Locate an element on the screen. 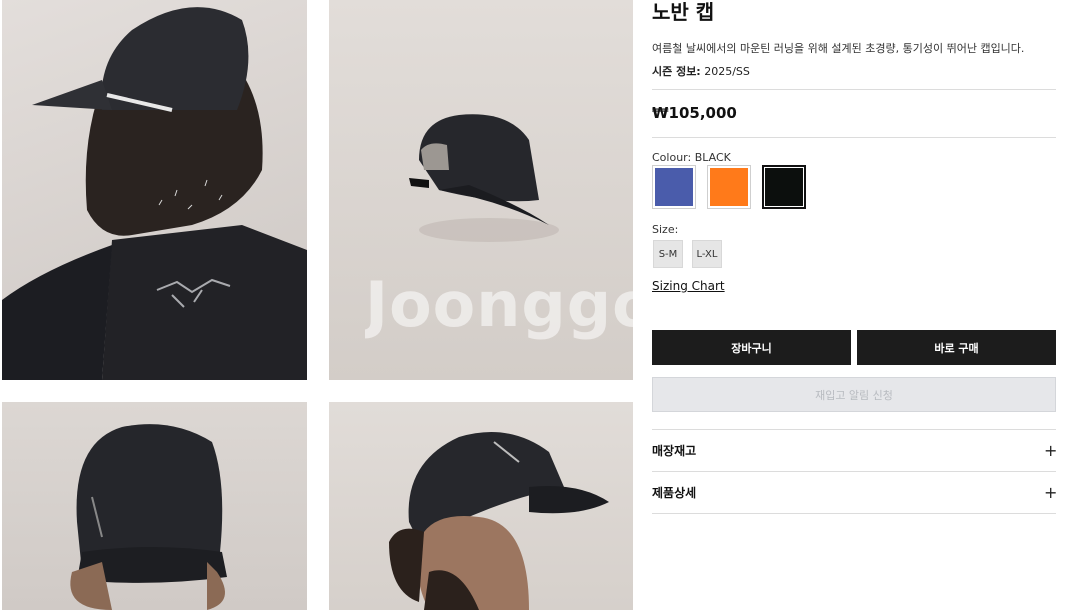 The height and width of the screenshot is (610, 1080). buy-now-button: 바로 구매 is located at coordinates (956, 347).